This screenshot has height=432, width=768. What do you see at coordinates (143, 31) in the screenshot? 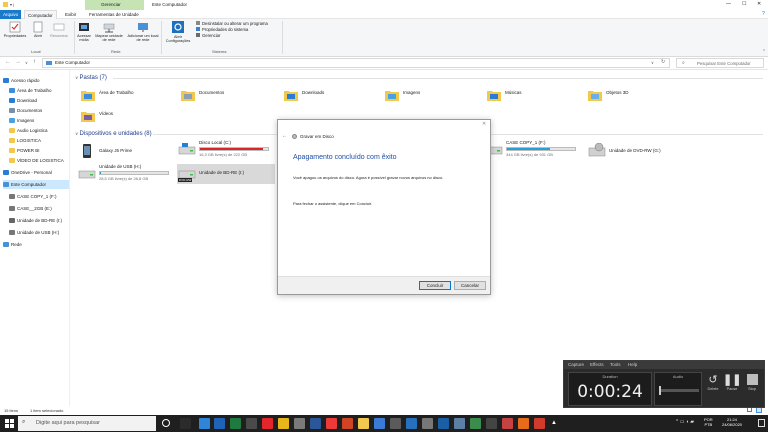
I see `add-network-location-button: Adicionar um local de rede` at bounding box center [143, 31].